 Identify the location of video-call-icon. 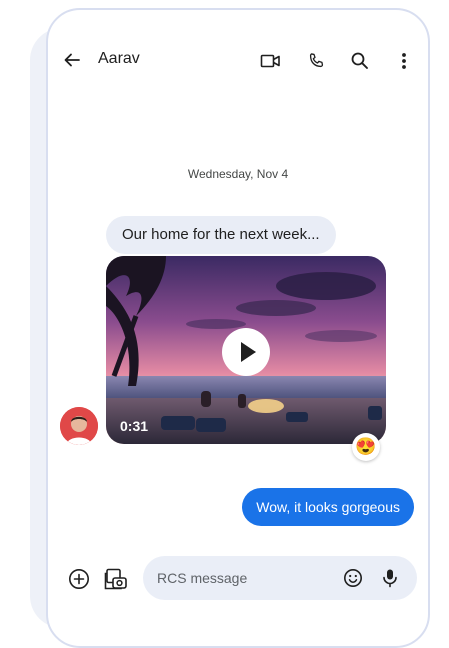
(271, 61).